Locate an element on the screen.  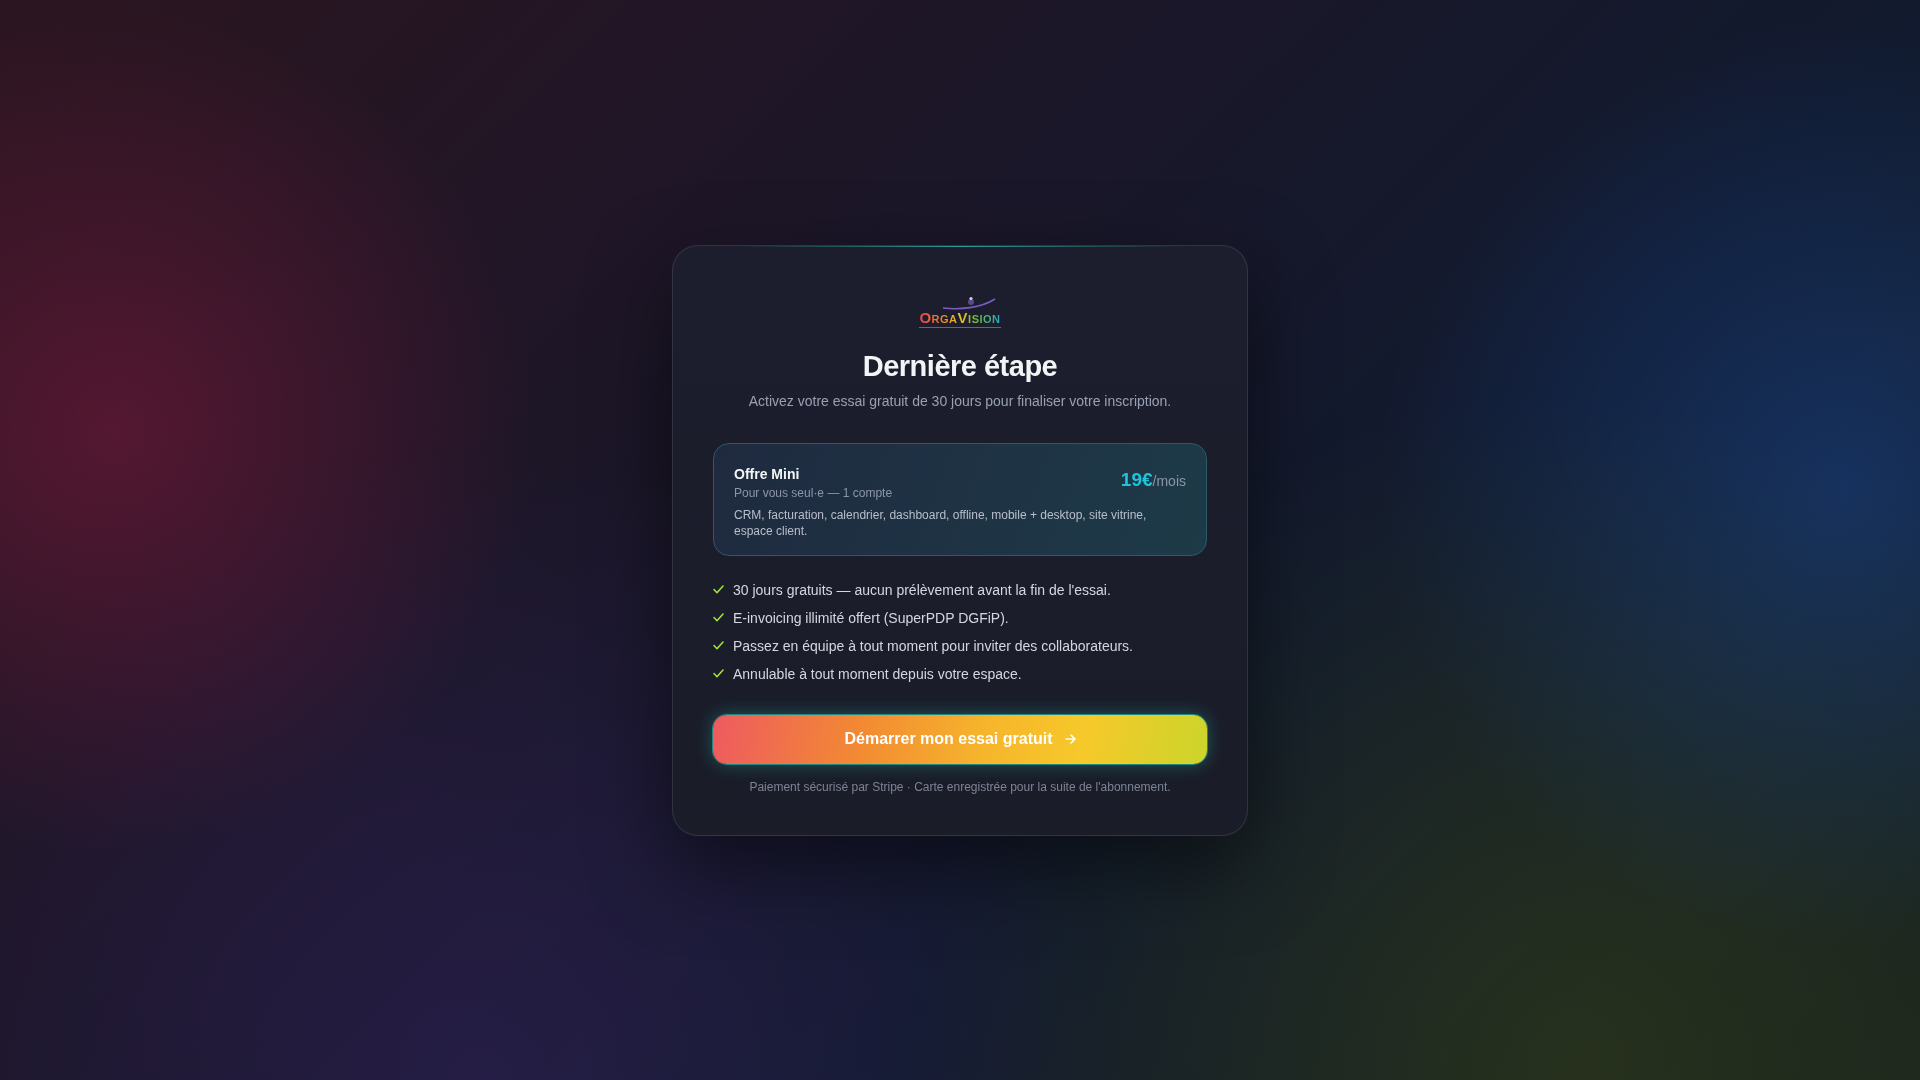
benefit-text: 30 jours gratuits — aucun prélèvement avant la fin de l'essai. is located at coordinates (922, 590).